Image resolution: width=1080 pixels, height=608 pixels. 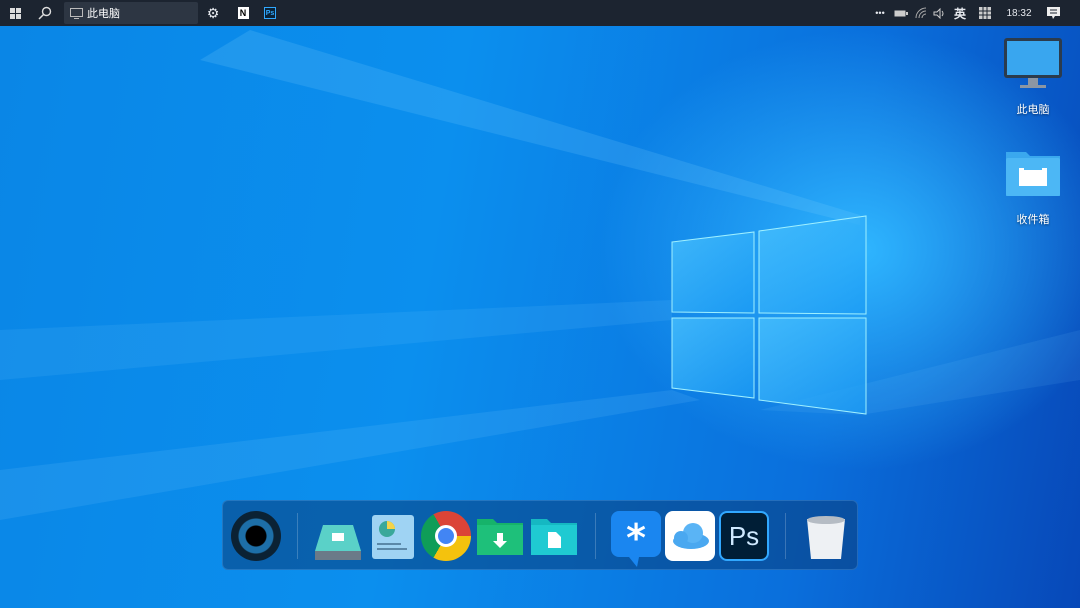 I want to click on dock-trash-icon, so click(x=826, y=536).